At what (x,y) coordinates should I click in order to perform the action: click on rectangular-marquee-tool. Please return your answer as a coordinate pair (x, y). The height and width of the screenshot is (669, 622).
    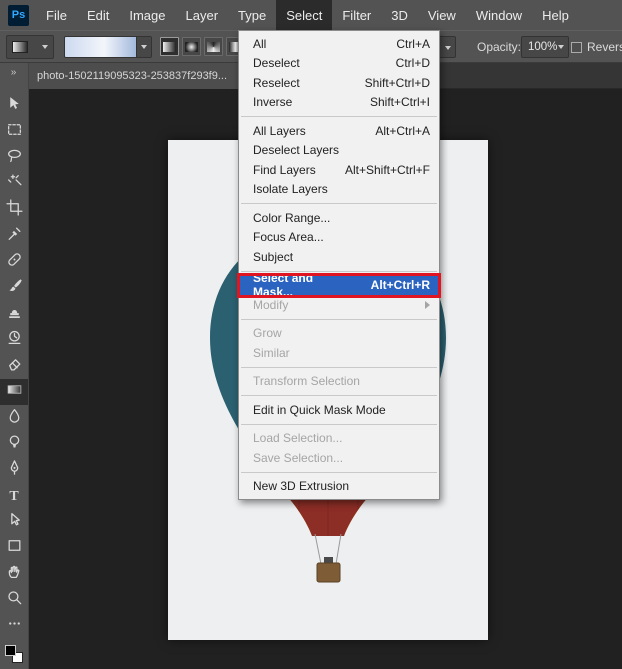
    Looking at the image, I should click on (14, 132).